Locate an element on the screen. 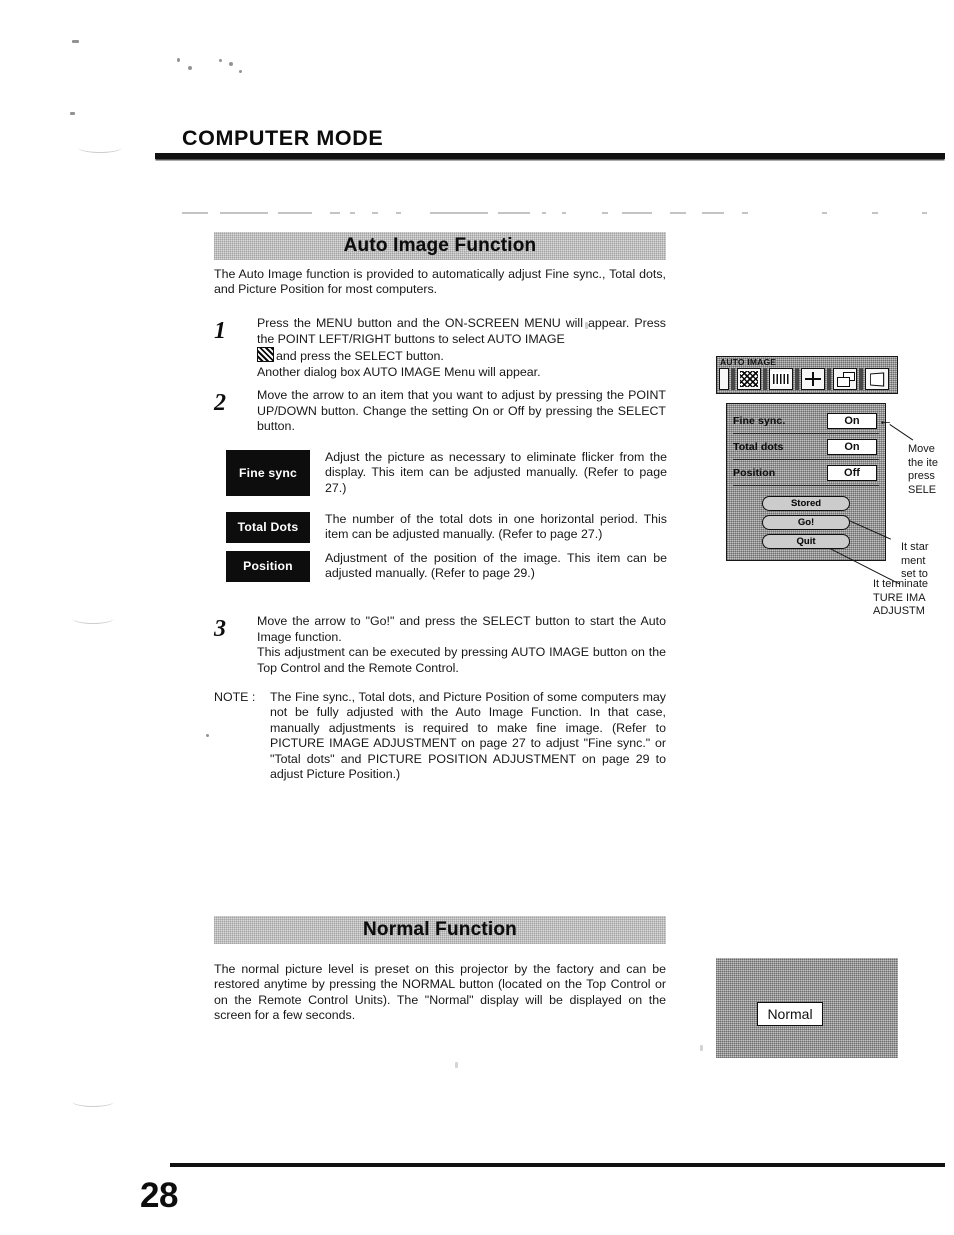  quit-terminate-callout: It terminate TURE IMA ADJUSTM is located at coordinates (901, 598).